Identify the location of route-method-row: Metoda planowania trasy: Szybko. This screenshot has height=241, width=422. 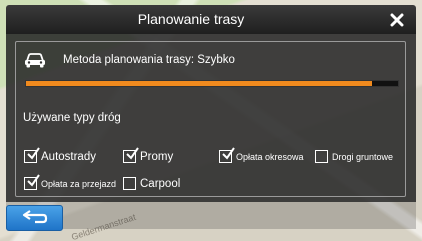
(129, 60).